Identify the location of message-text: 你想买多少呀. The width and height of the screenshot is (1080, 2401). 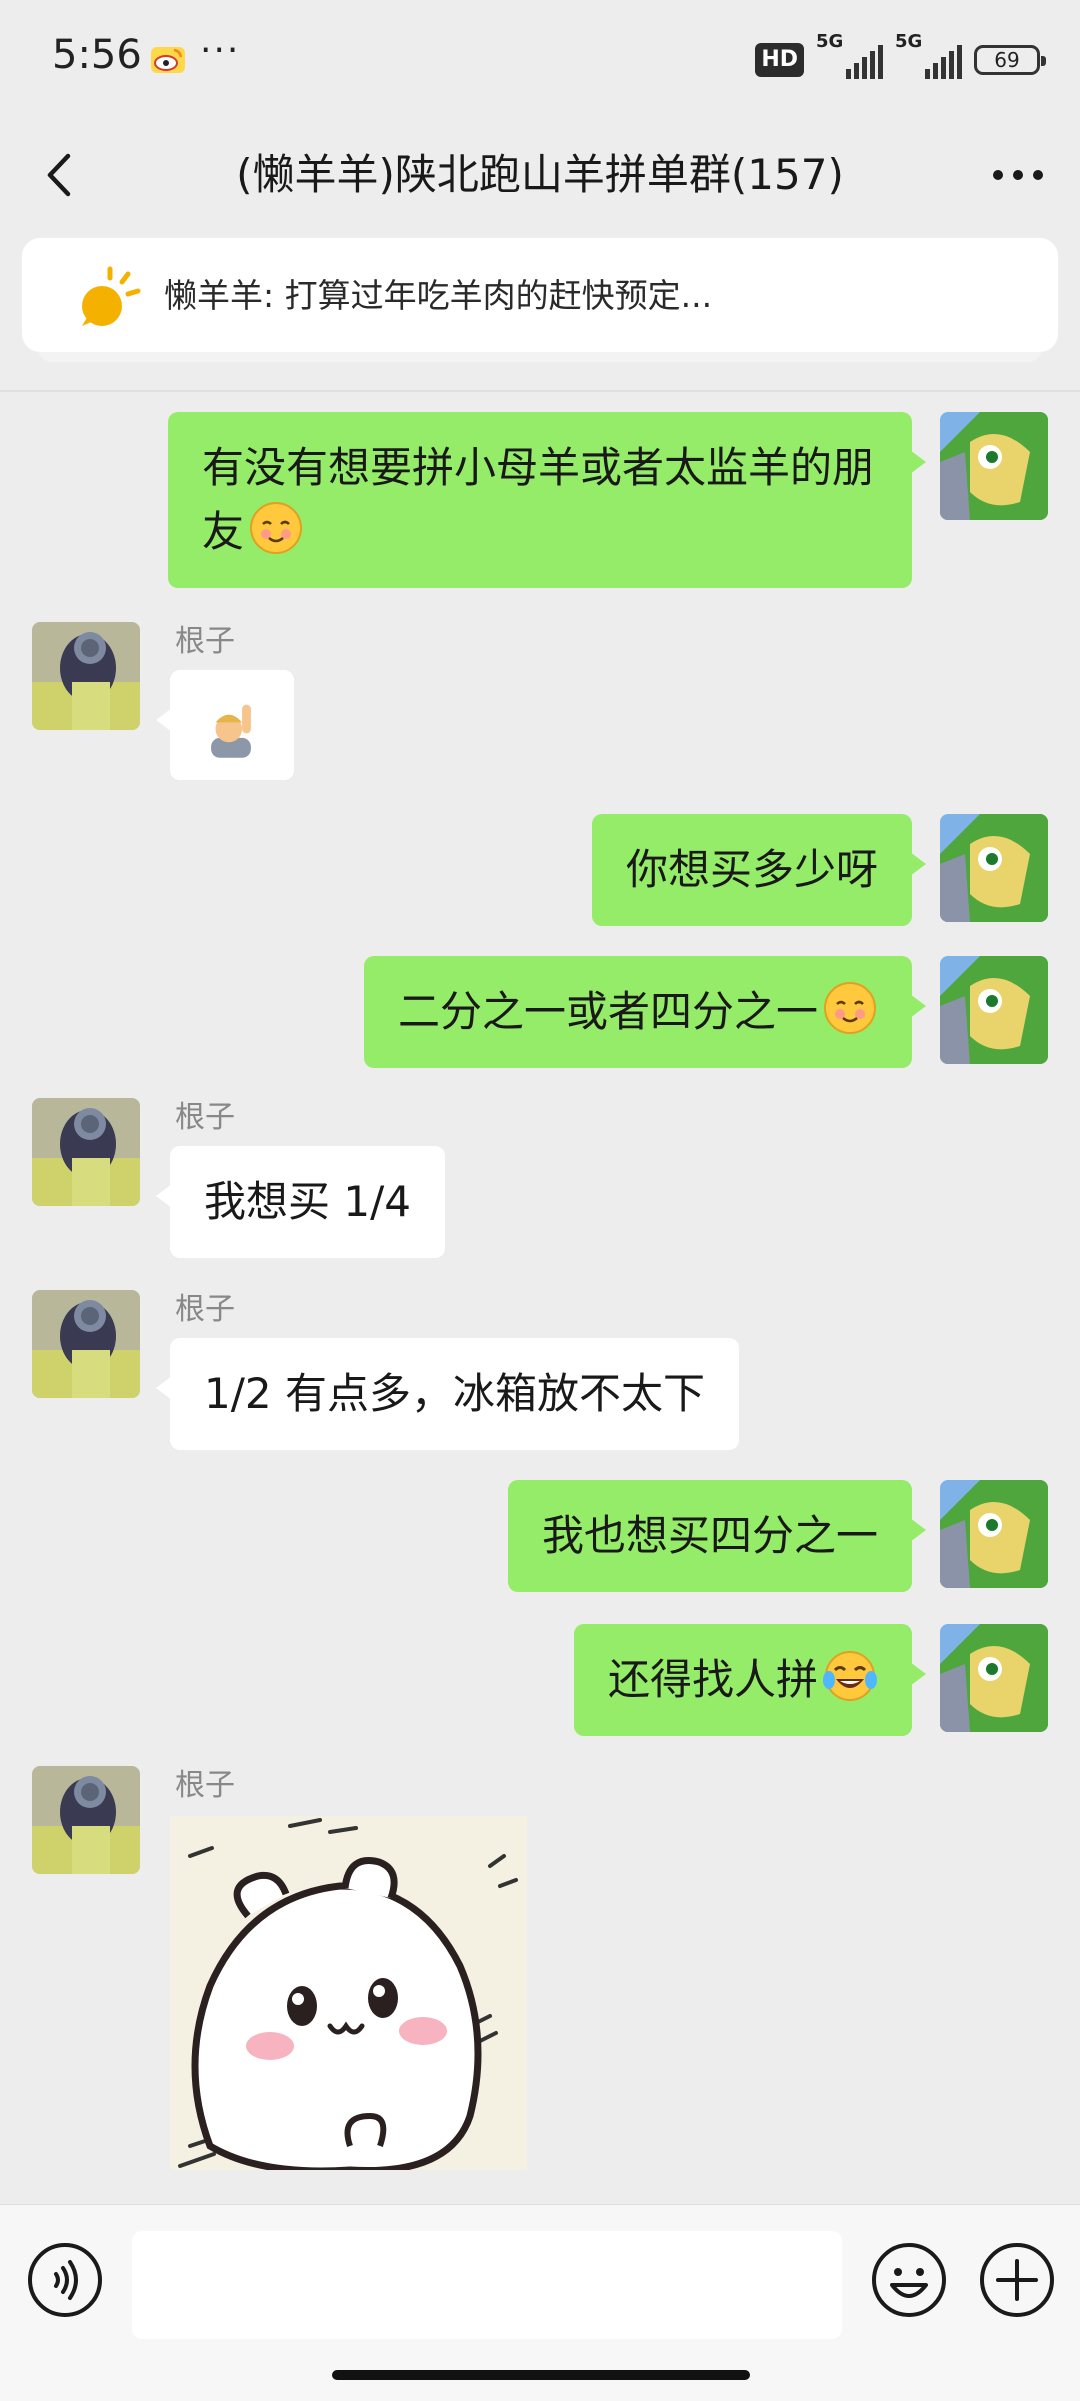
(751, 869).